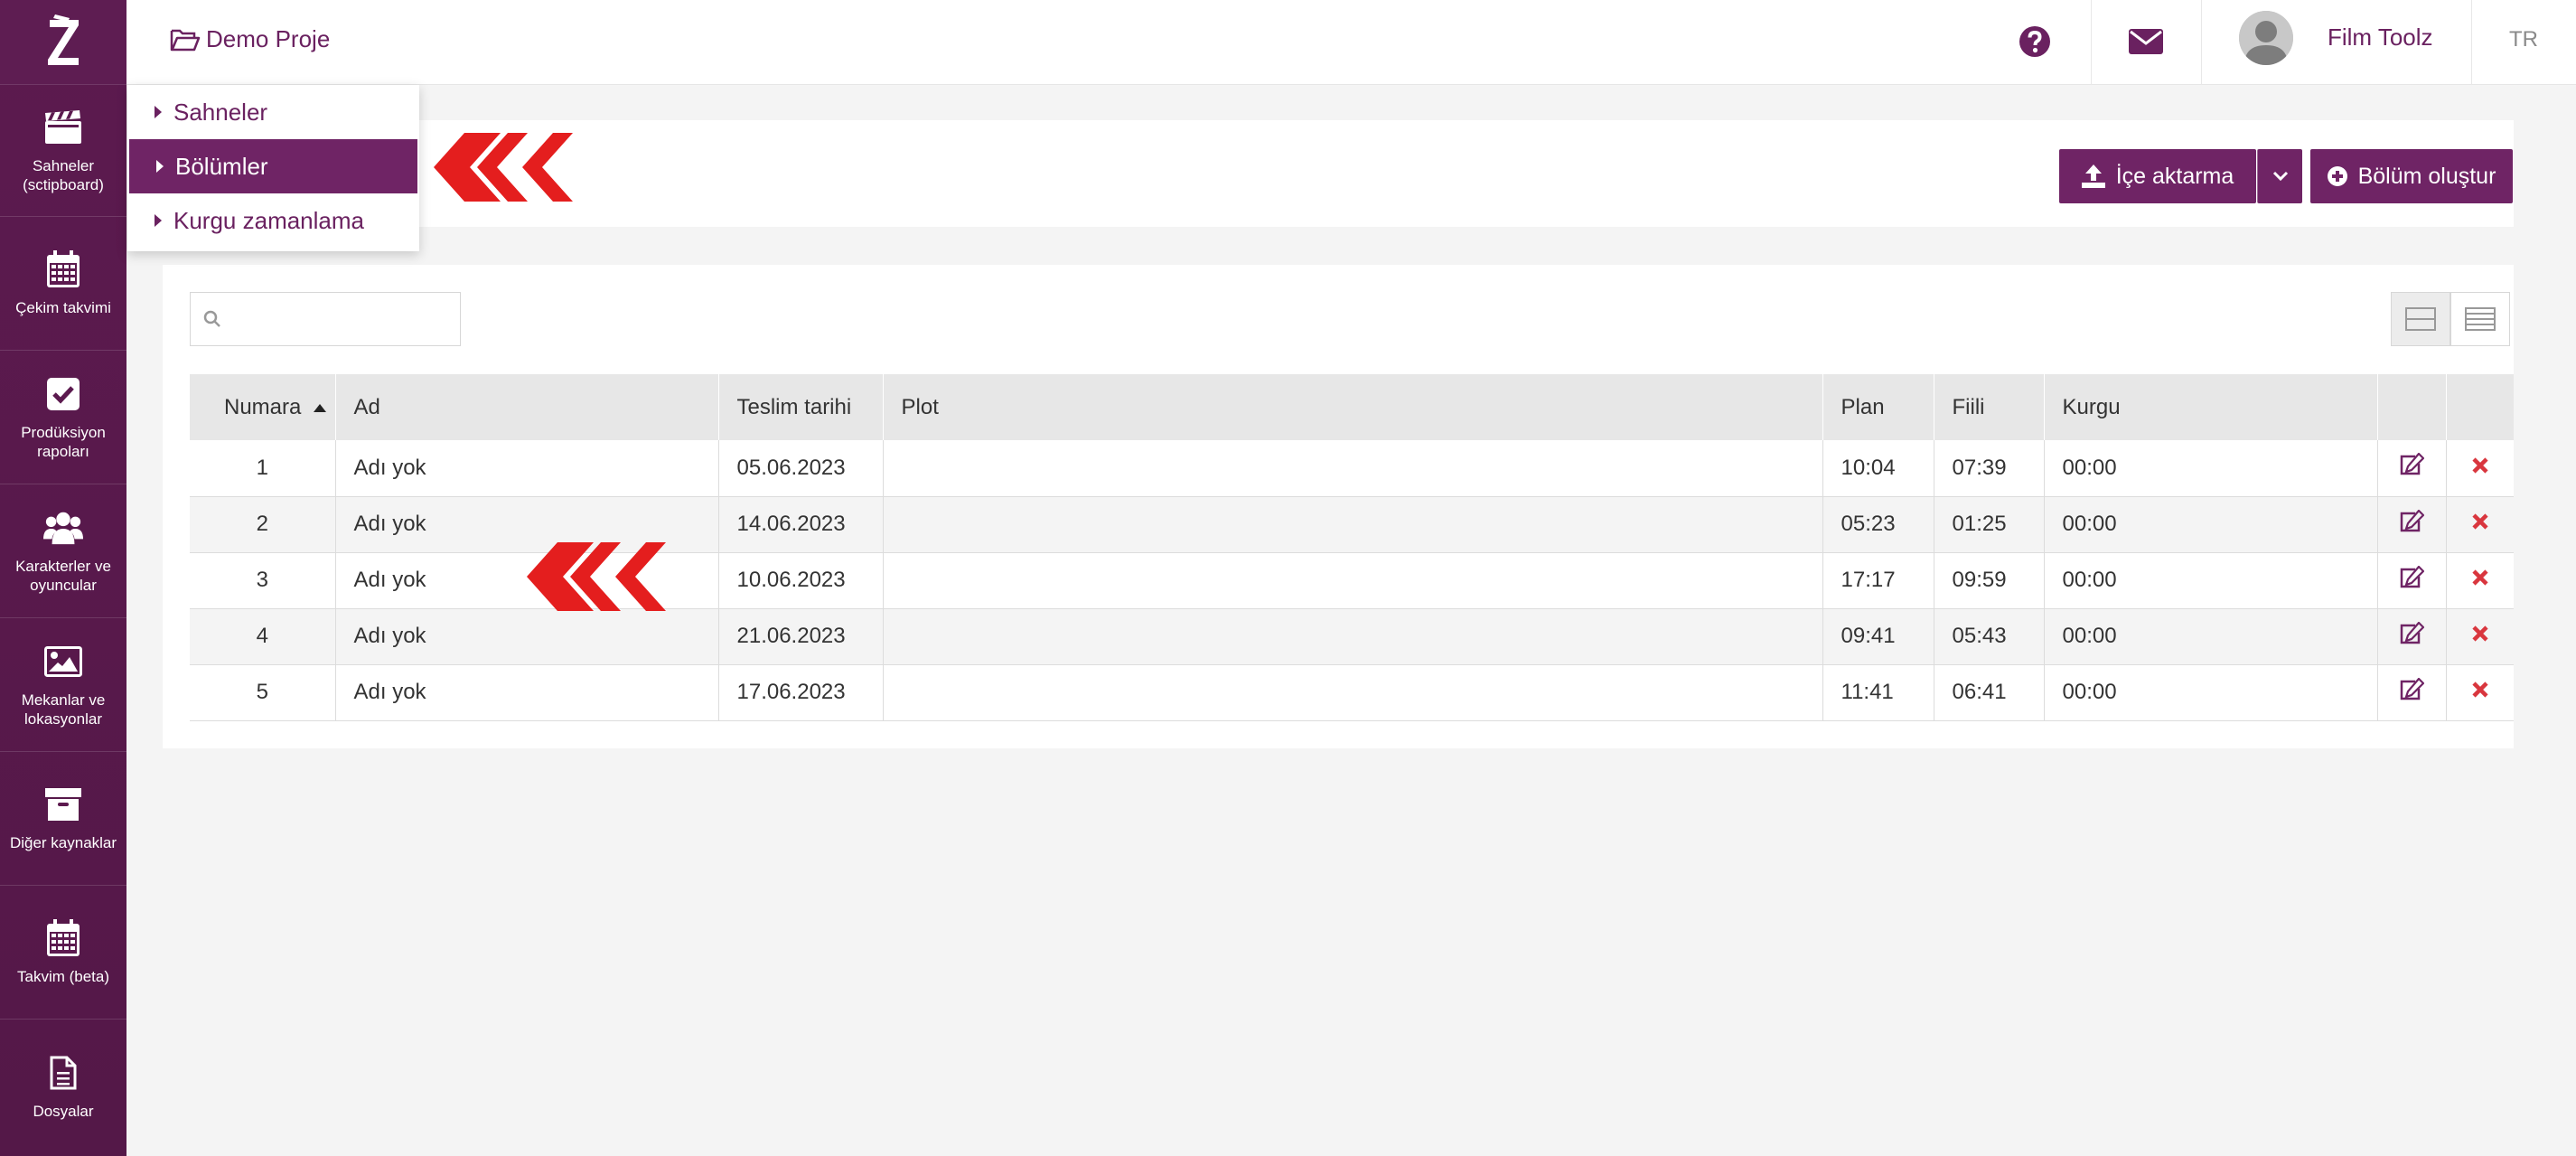 This screenshot has height=1156, width=2576. I want to click on view-list-toggle, so click(2480, 319).